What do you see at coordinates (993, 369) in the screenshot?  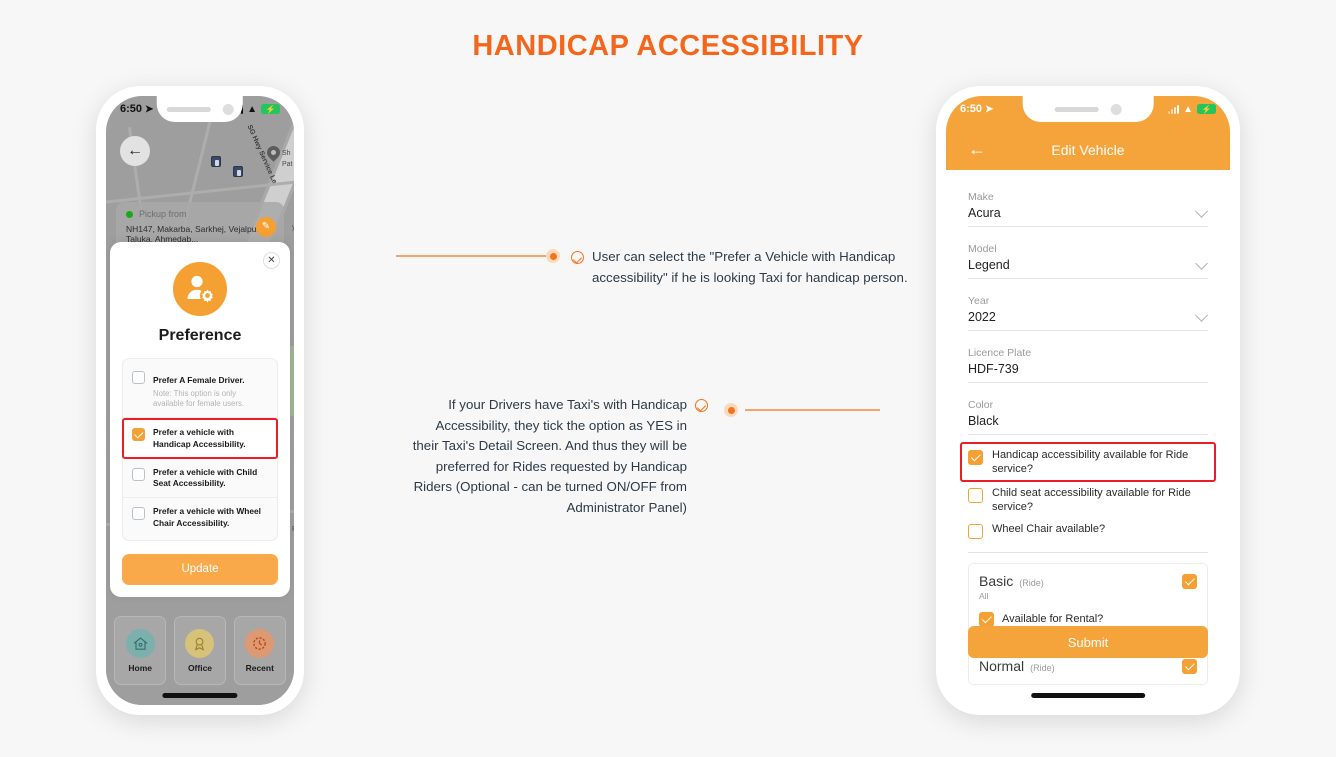 I see `field-value: HDF-739` at bounding box center [993, 369].